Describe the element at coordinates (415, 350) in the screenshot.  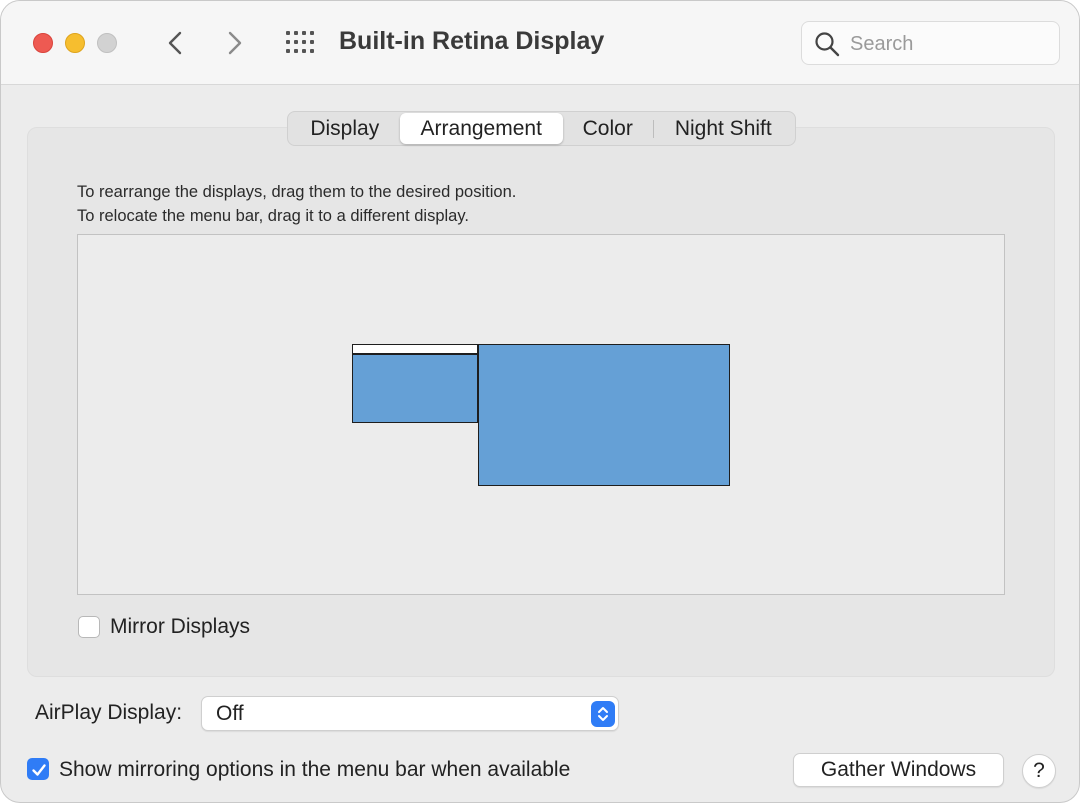
I see `menu-bar-indicator` at that location.